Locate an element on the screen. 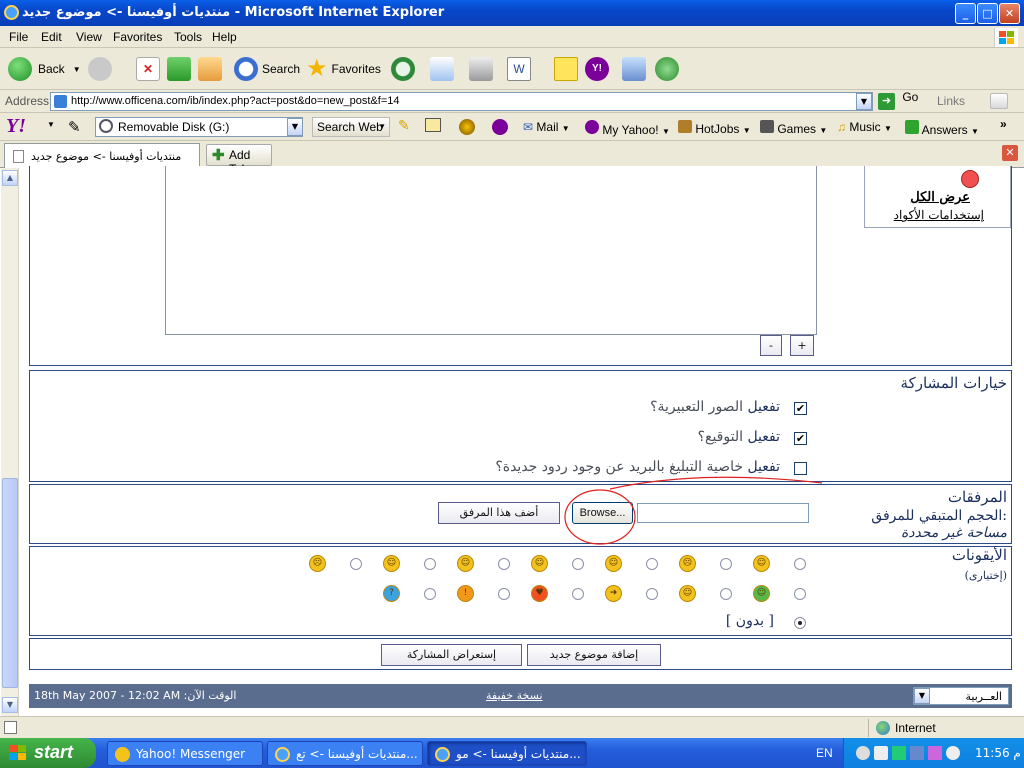 The image size is (1024, 768). menu-favorites: Favorites is located at coordinates (137, 37).